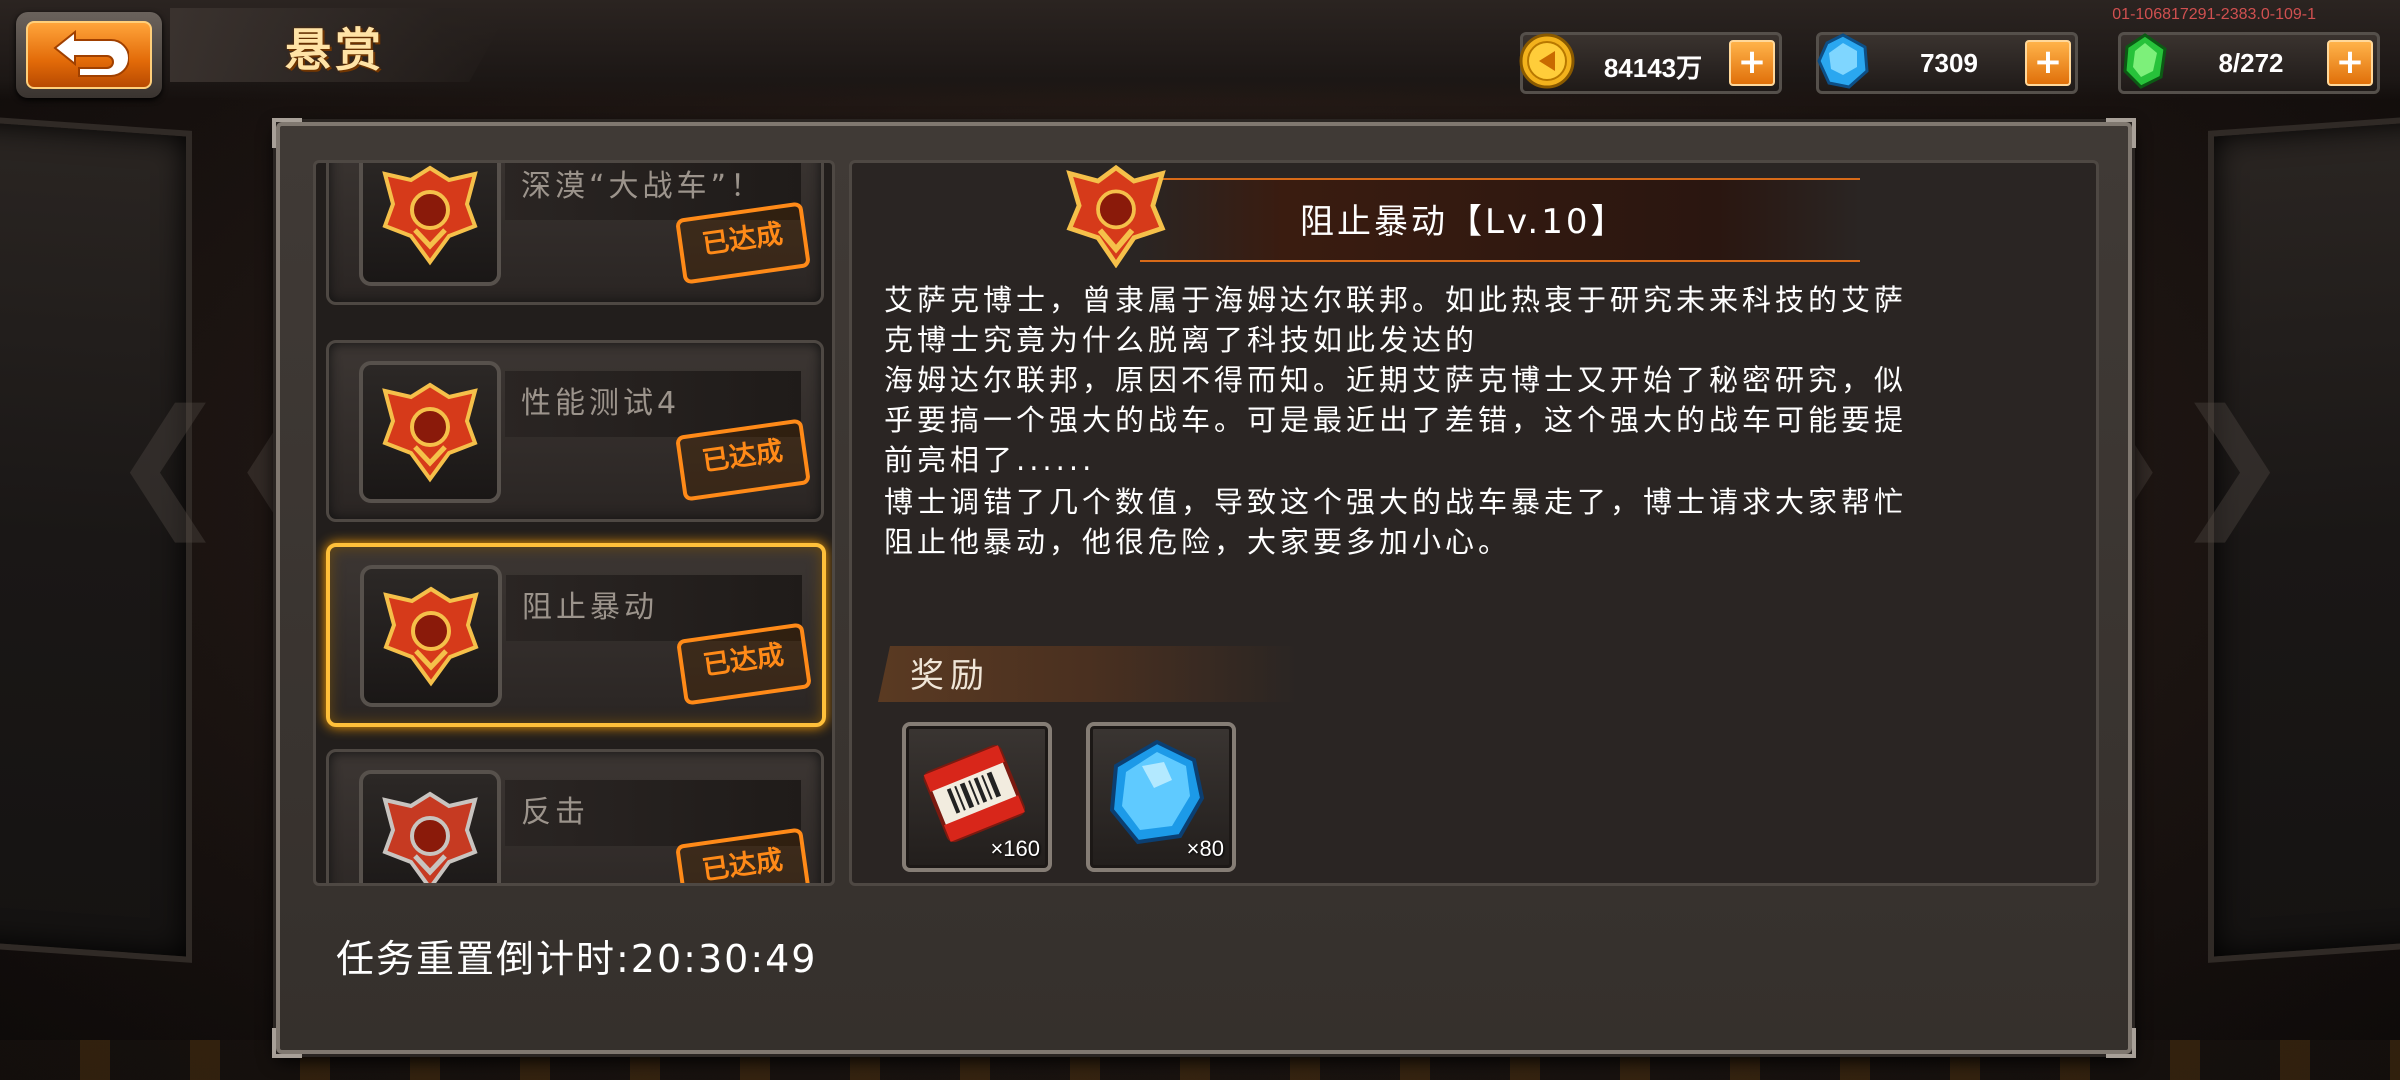 This screenshot has height=1080, width=2400. I want to click on quest-card: 反击 已达成, so click(575, 816).